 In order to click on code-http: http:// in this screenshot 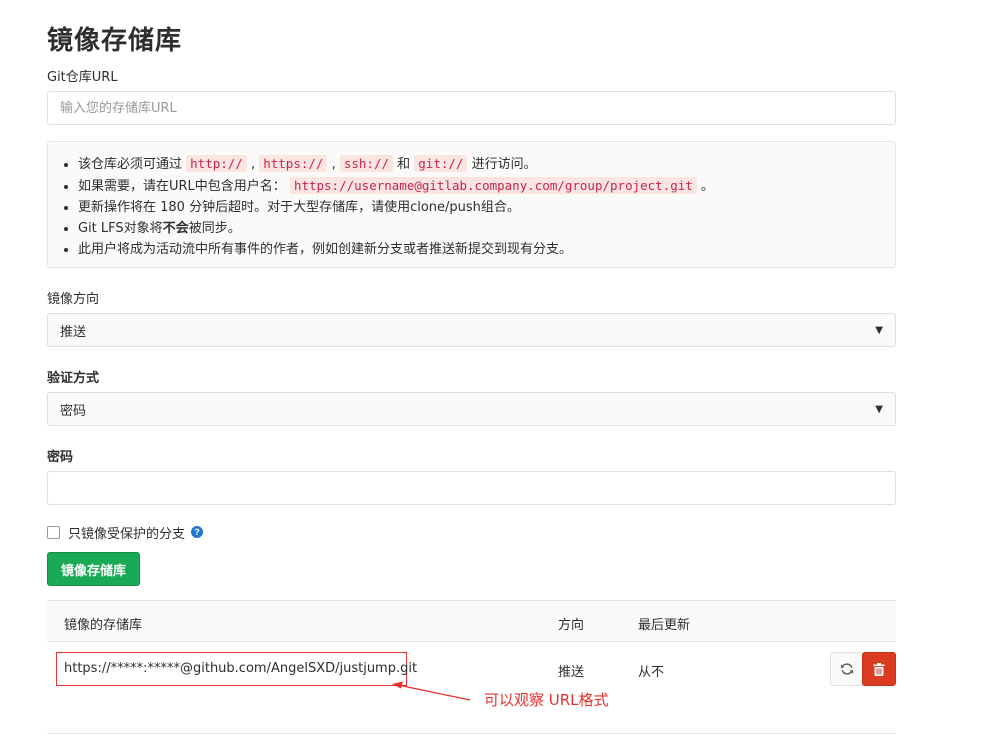, I will do `click(216, 163)`.